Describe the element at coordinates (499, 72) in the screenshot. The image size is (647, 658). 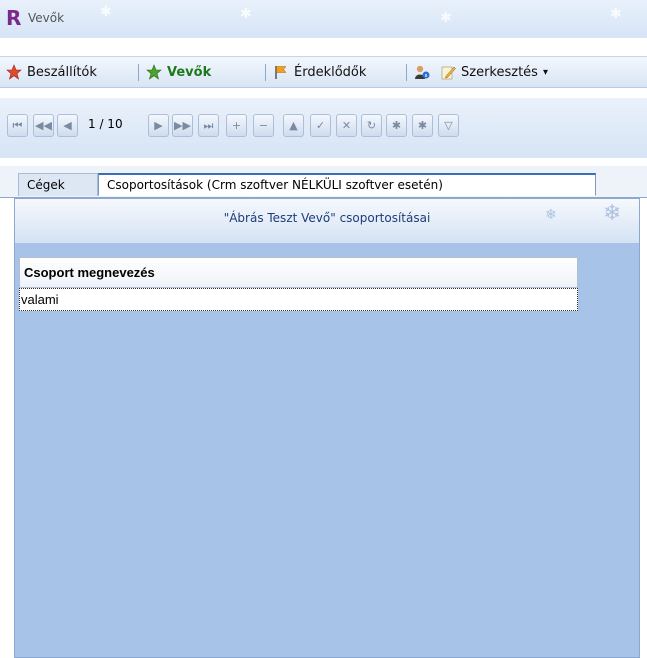
I see `menu-item-label: Szerkesztés` at that location.